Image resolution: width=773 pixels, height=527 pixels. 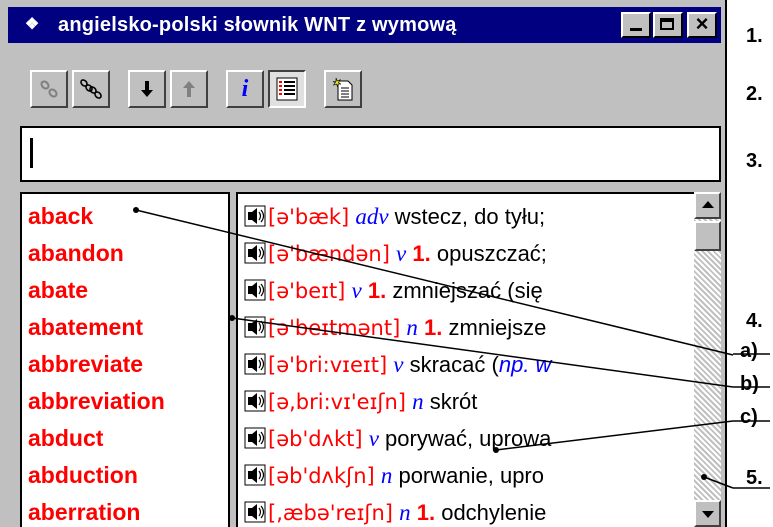 I want to click on info-button: i, so click(x=245, y=89).